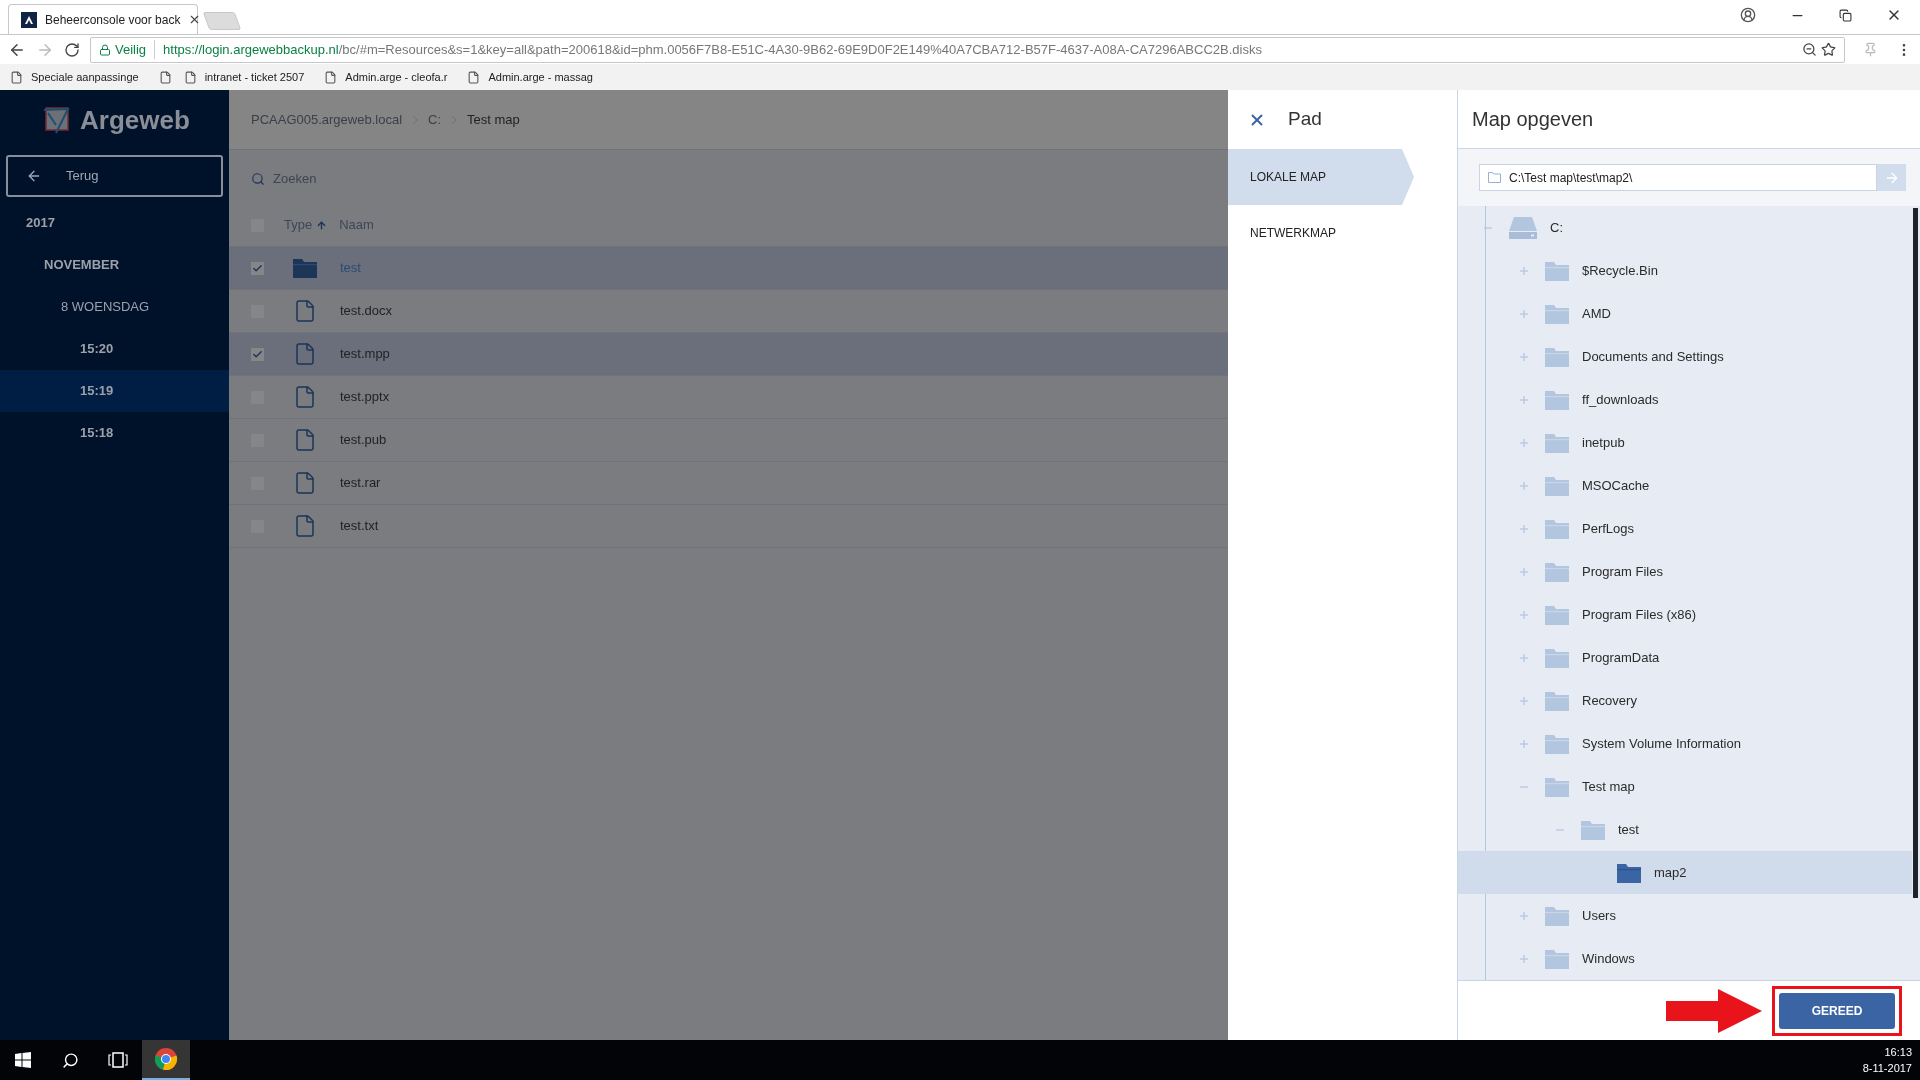 This screenshot has width=1920, height=1080. I want to click on browser-taskbar-button, so click(166, 1060).